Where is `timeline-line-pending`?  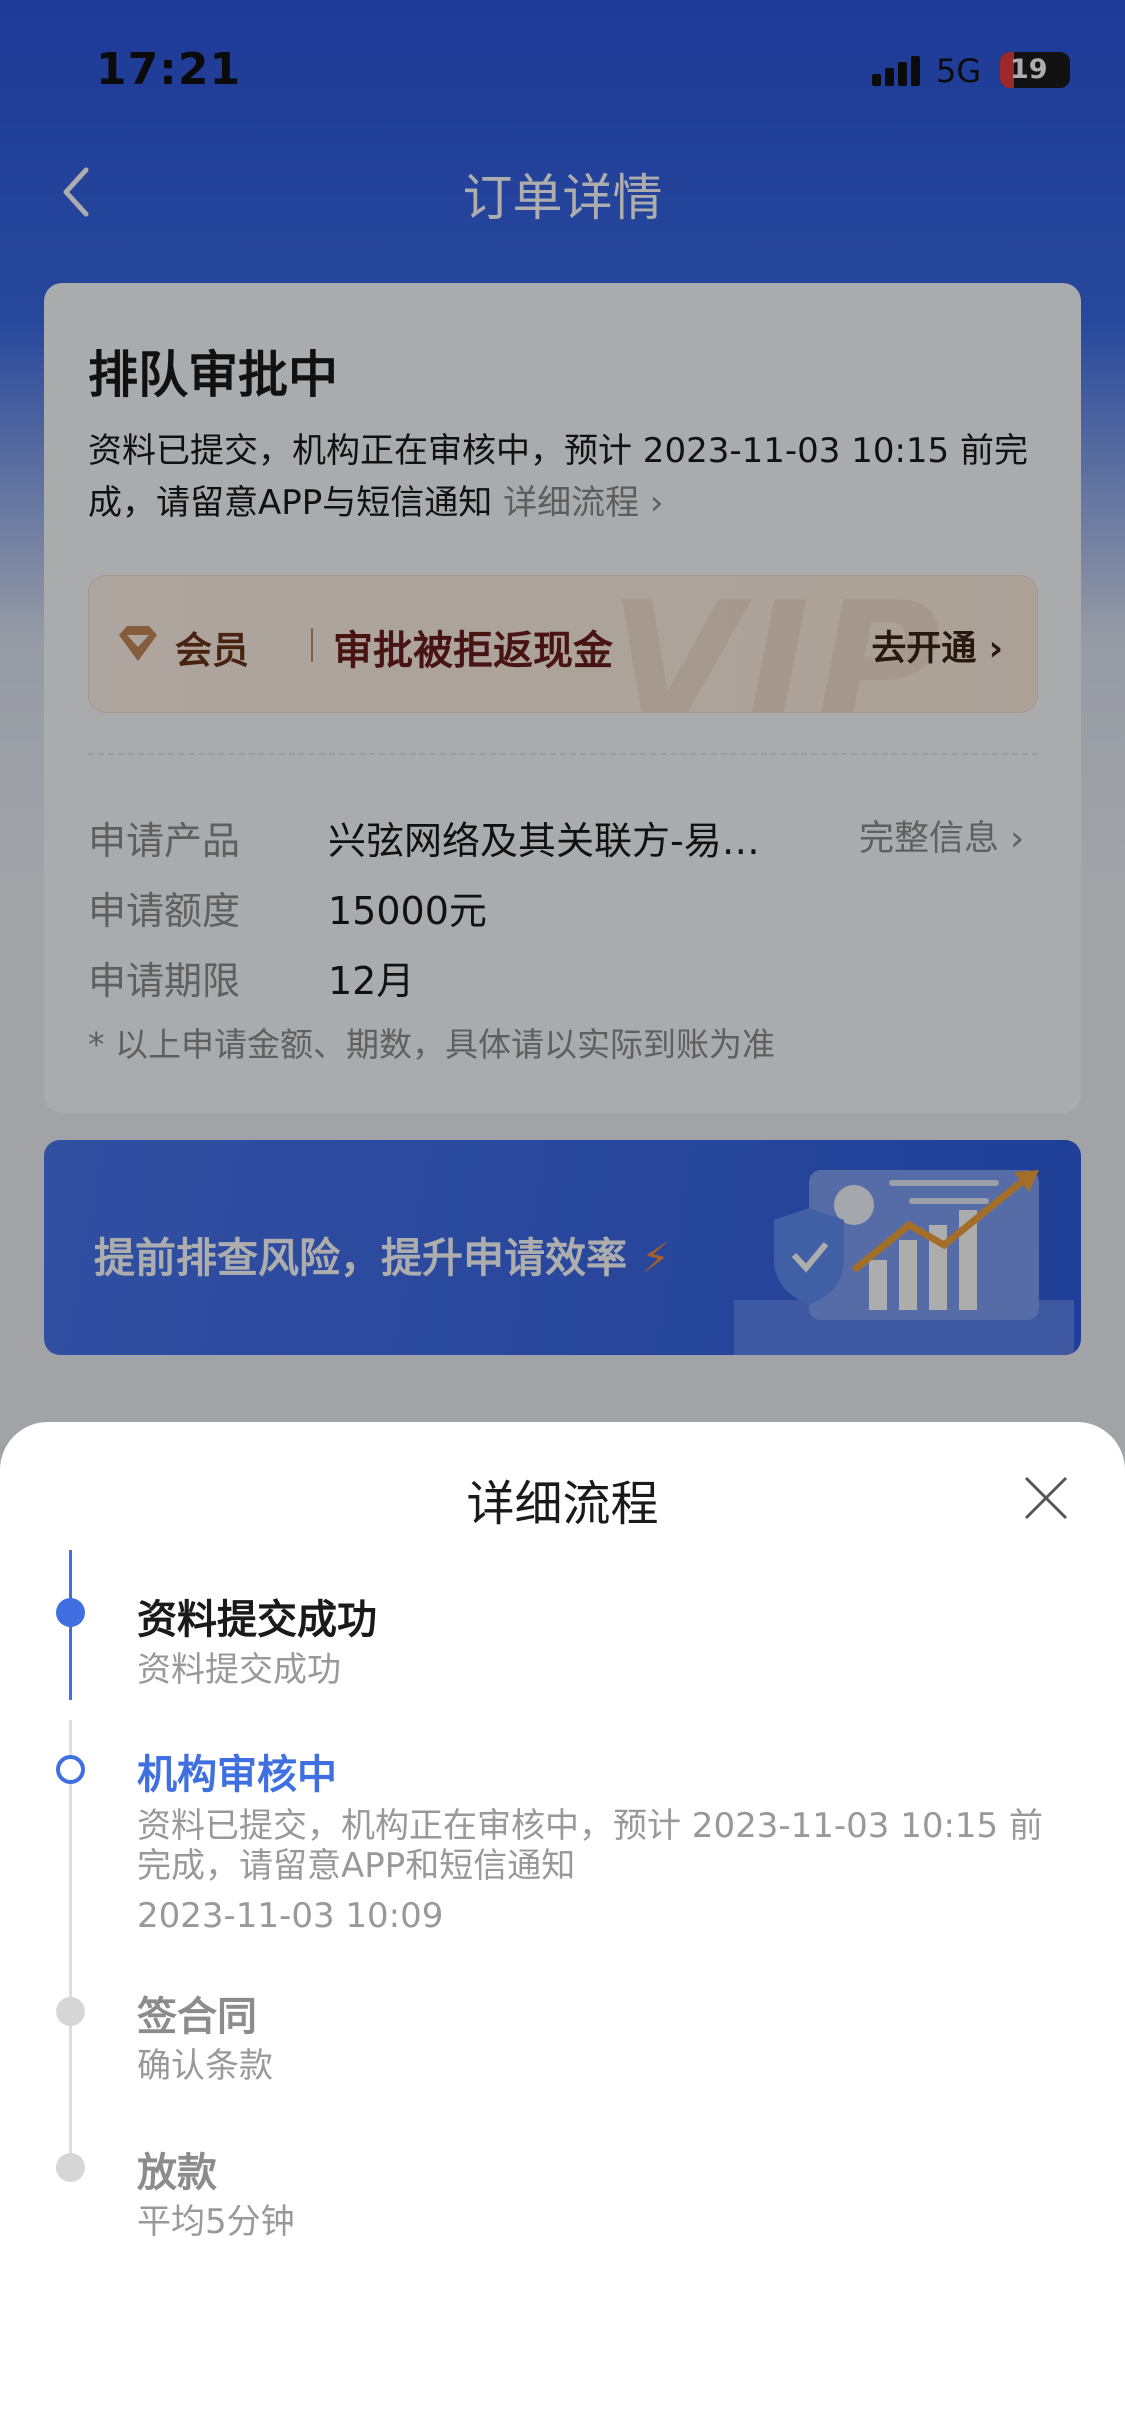 timeline-line-pending is located at coordinates (70, 1940).